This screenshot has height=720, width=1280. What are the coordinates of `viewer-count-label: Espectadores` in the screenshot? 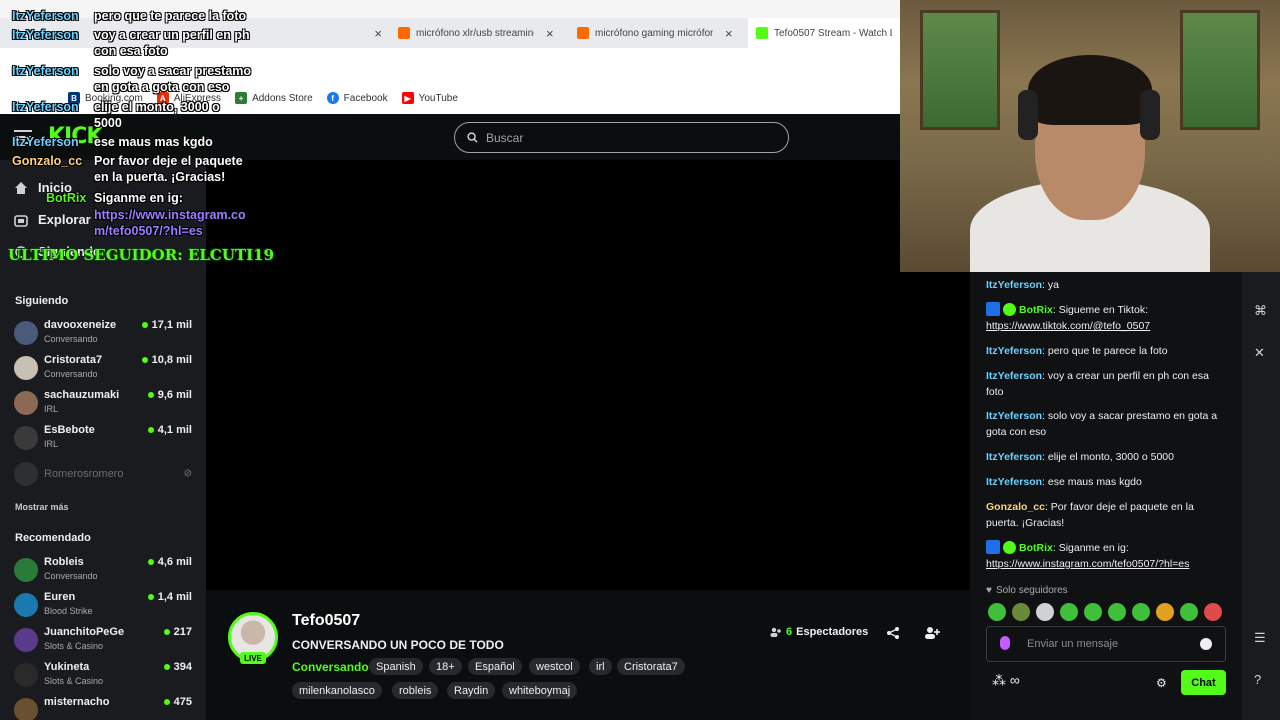 It's located at (832, 632).